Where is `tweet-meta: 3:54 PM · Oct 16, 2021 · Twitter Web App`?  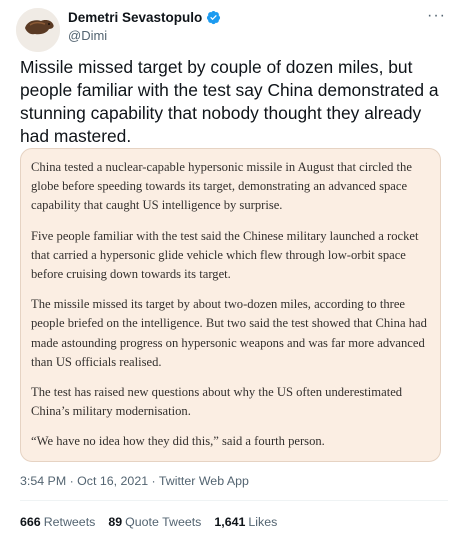
tweet-meta: 3:54 PM · Oct 16, 2021 · Twitter Web App is located at coordinates (134, 481).